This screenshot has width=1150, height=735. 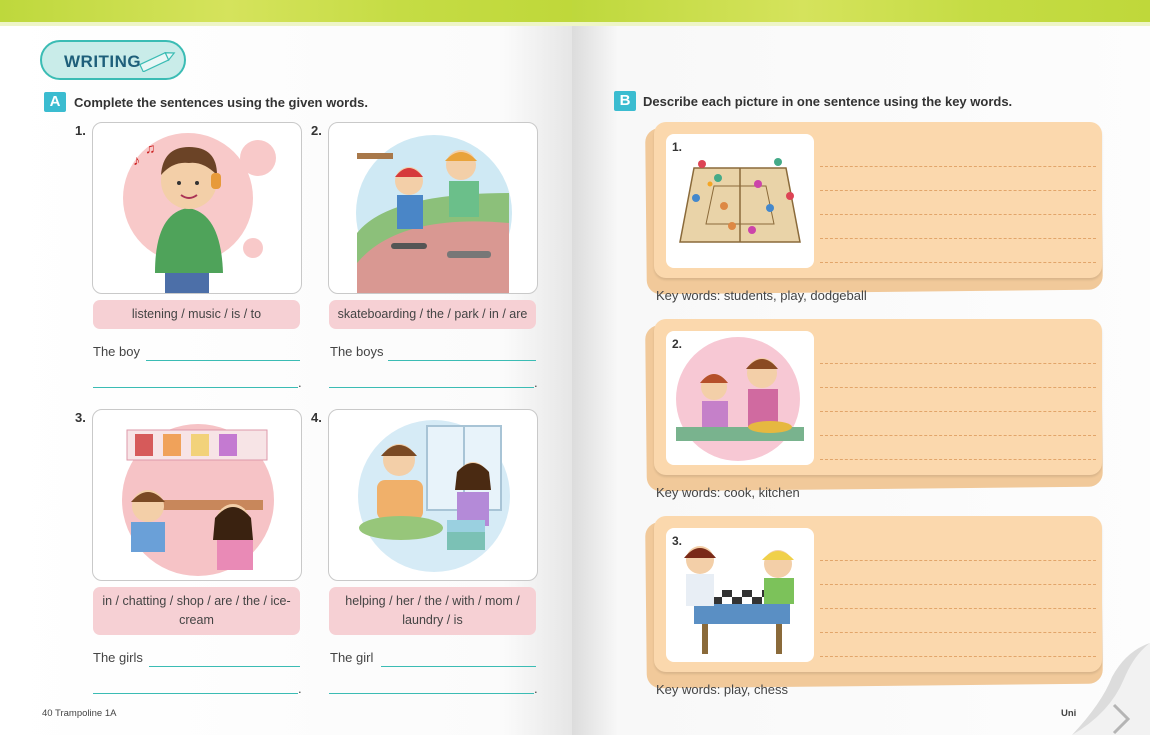 What do you see at coordinates (433, 495) in the screenshot?
I see `picture-girl-helping-mom-laundry` at bounding box center [433, 495].